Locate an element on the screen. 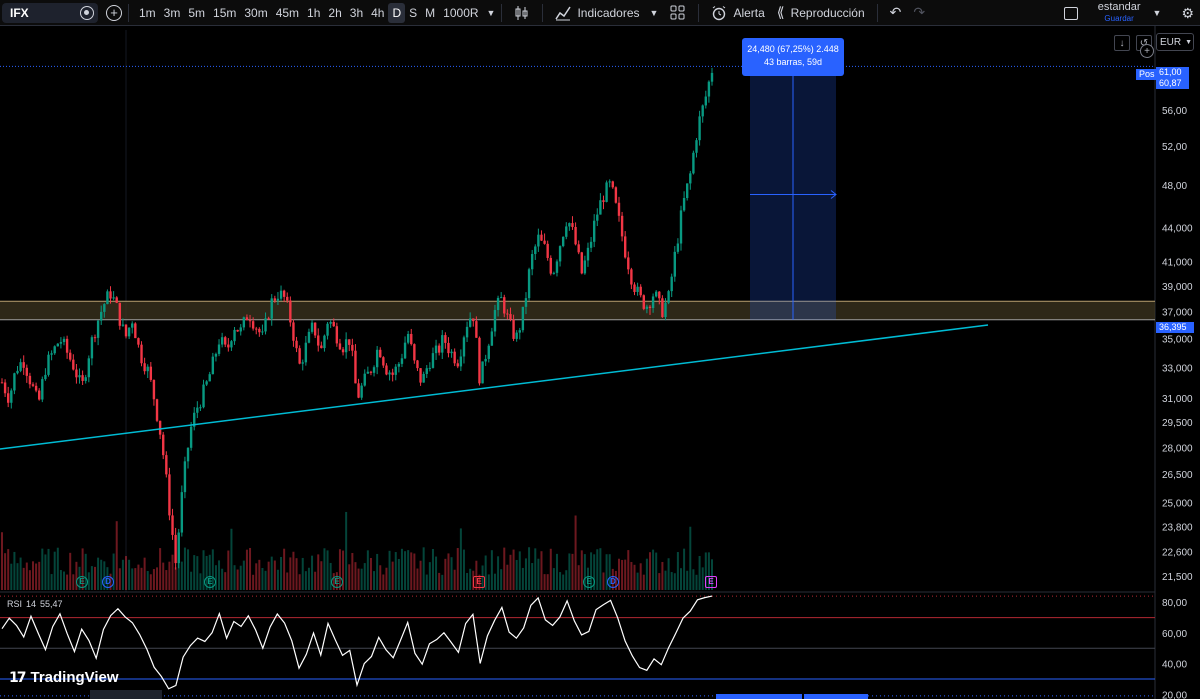 The image size is (1200, 699). measure-label: 24,480 (67,25%) 2.448 43 barras, 59d is located at coordinates (793, 57).